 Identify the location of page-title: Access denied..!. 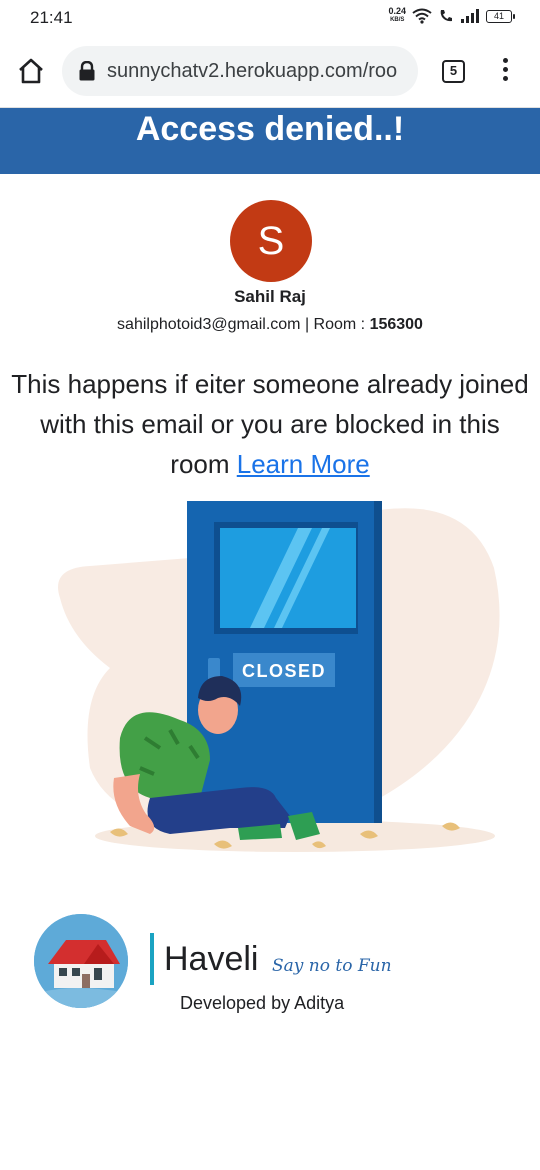
(270, 129).